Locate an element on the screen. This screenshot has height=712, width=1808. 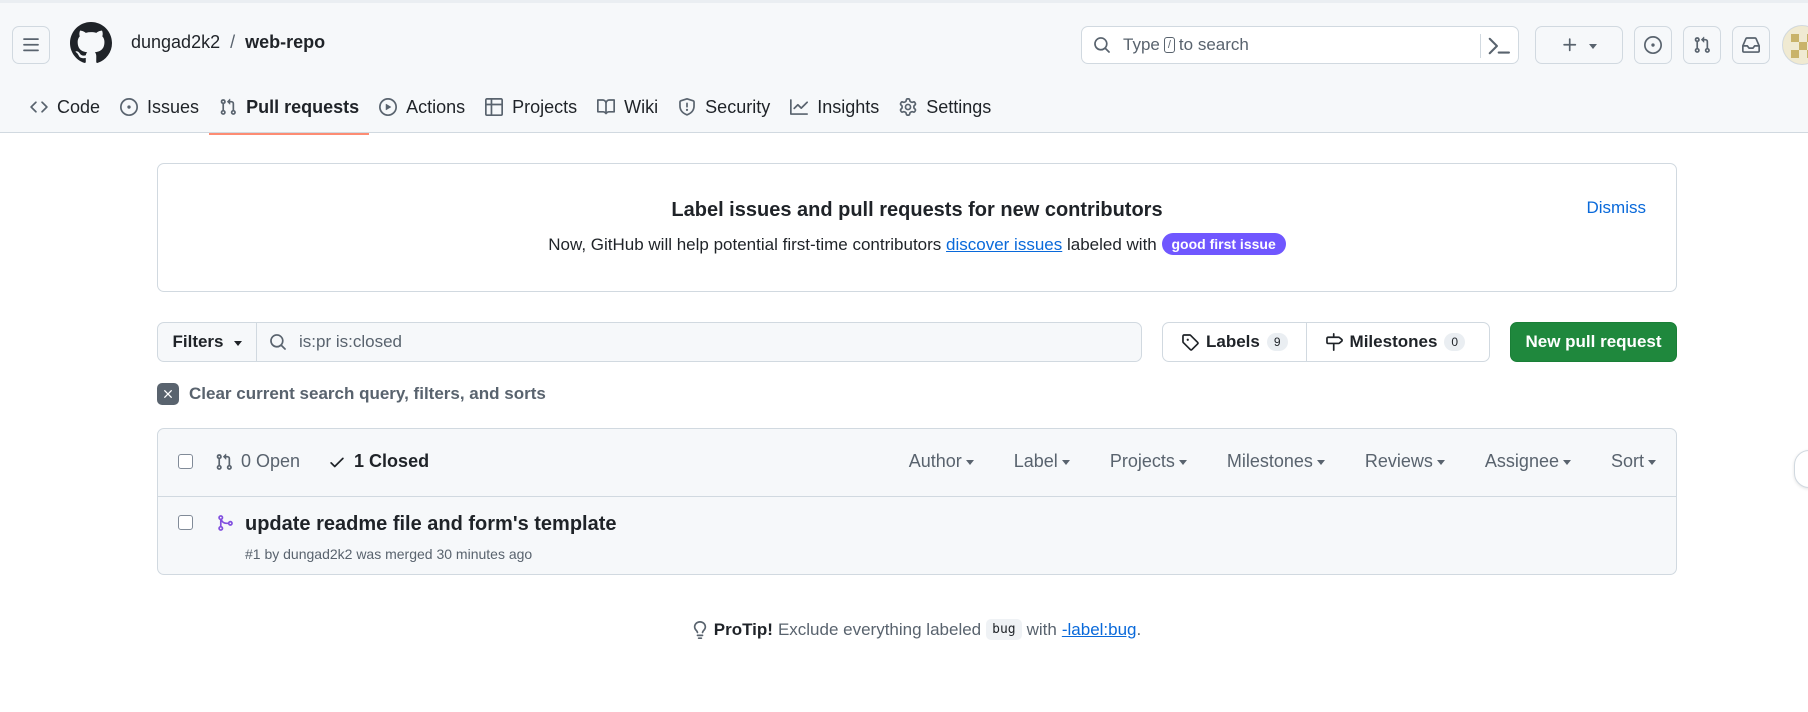
search-placeholder-suffix: to search is located at coordinates (1213, 44).